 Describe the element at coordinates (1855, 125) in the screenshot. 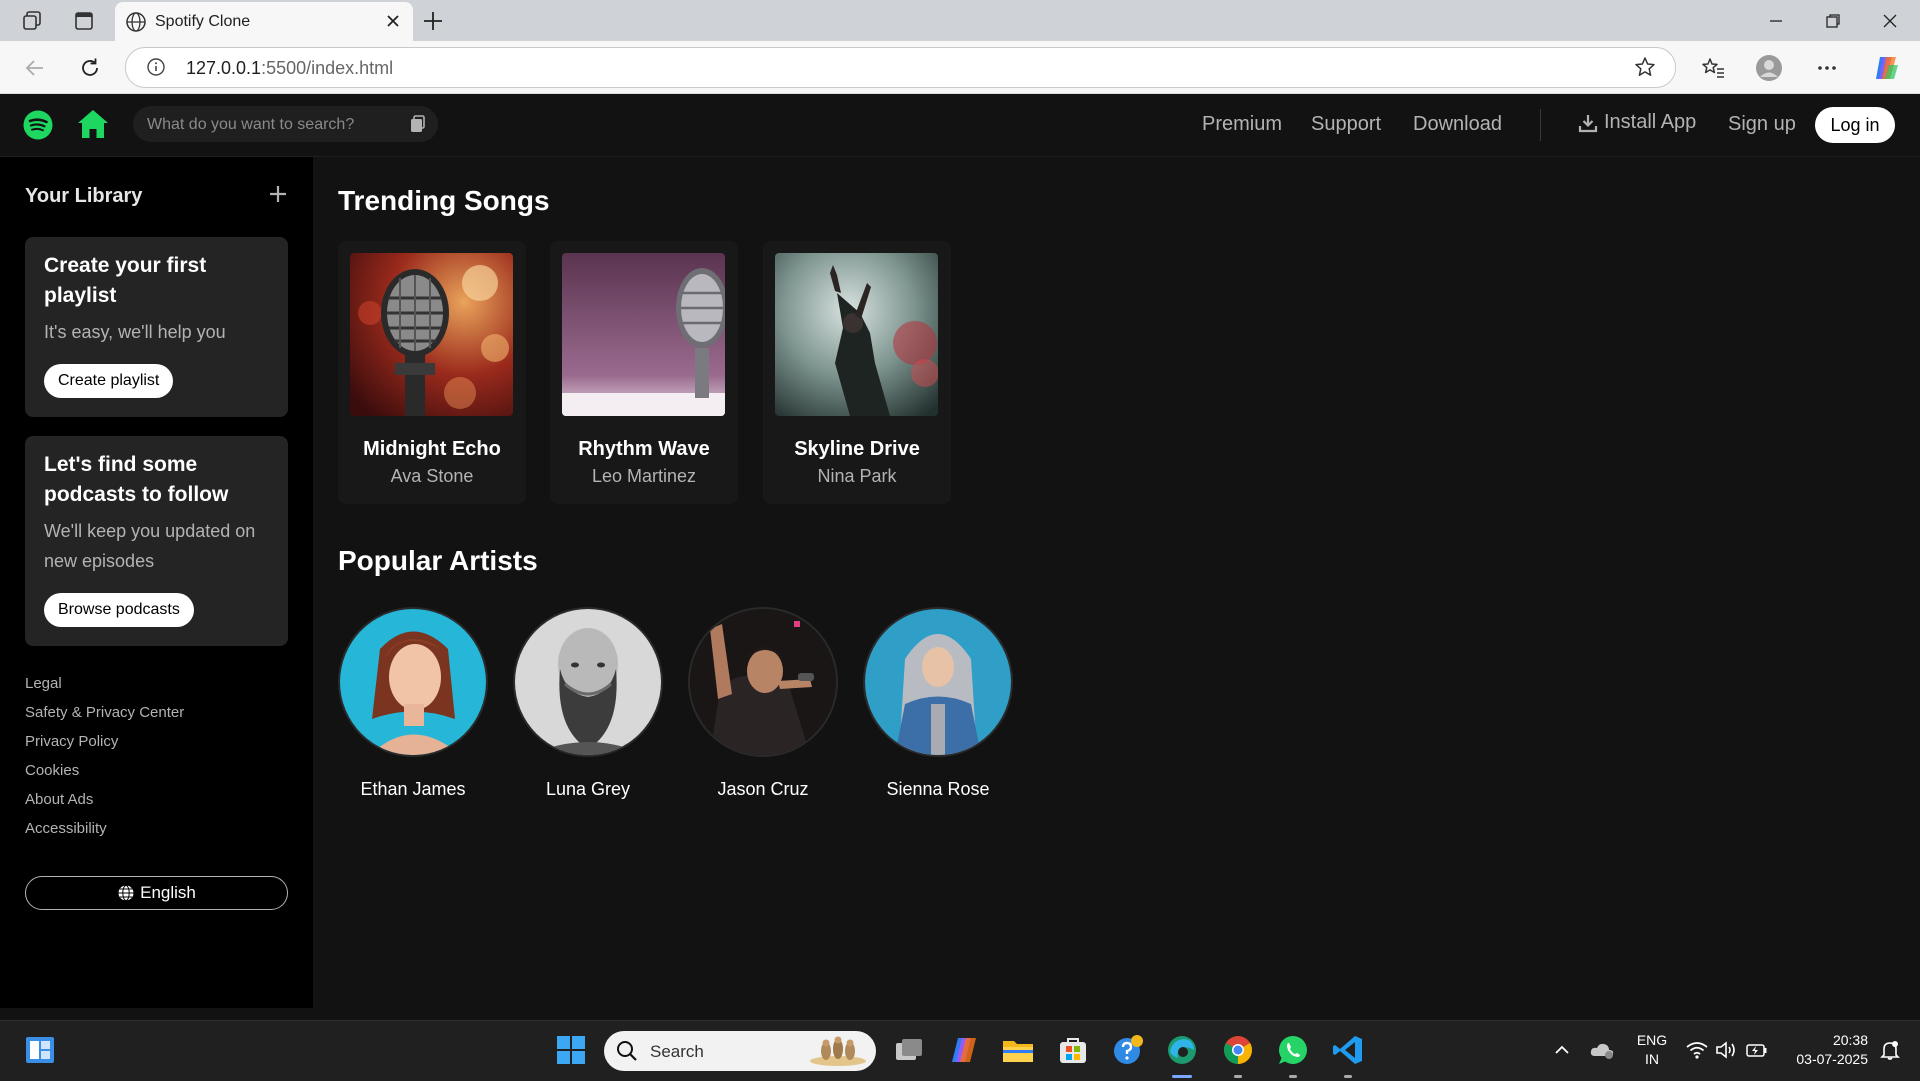

I see `login-button: Log in` at that location.